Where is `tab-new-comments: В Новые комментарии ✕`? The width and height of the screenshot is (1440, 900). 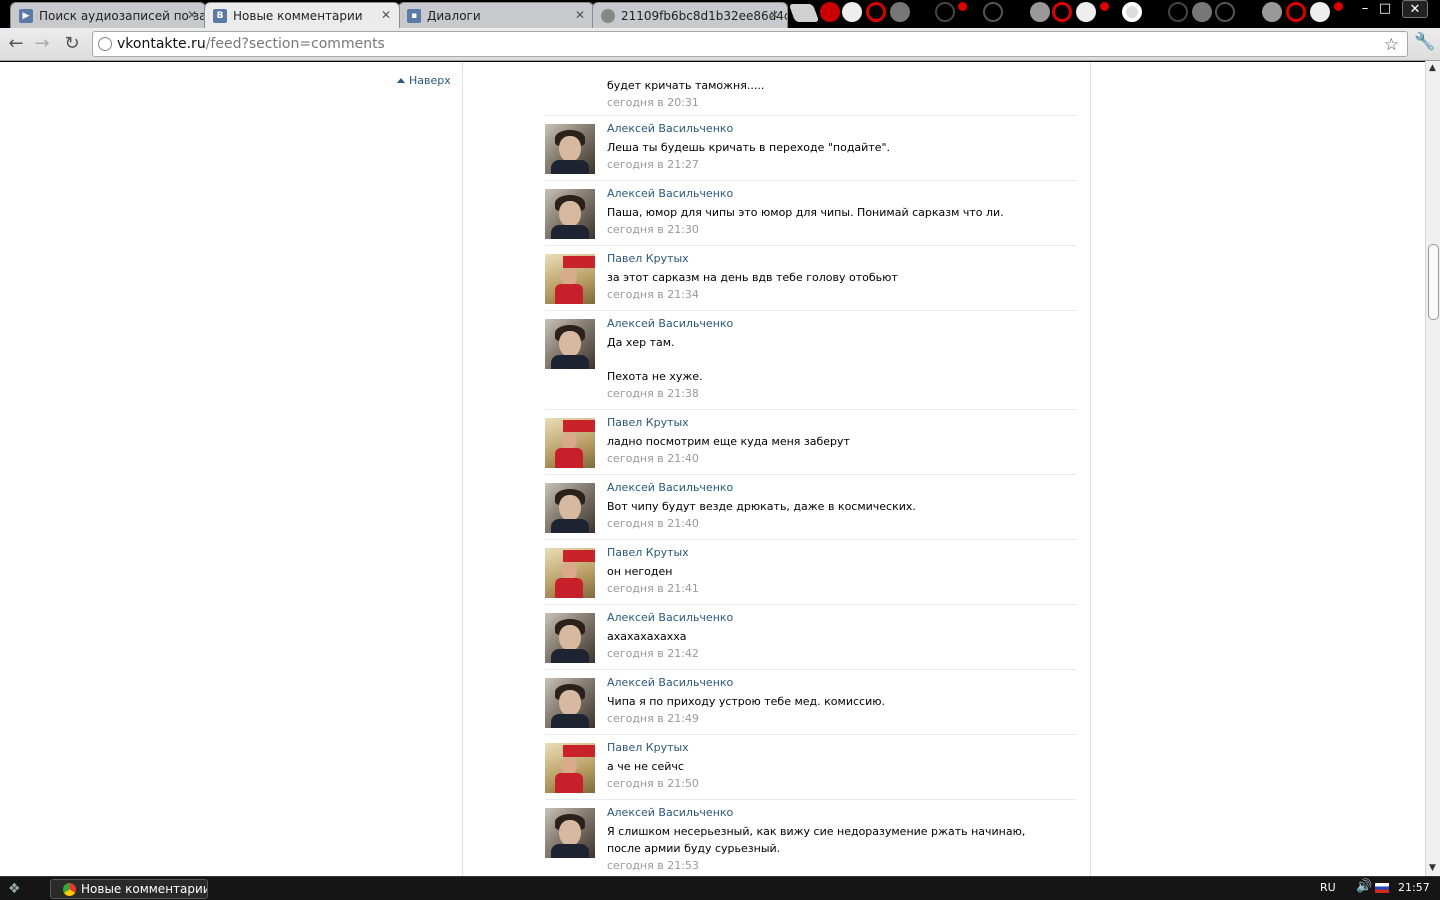
tab-new-comments: В Новые комментарии ✕ is located at coordinates (302, 15).